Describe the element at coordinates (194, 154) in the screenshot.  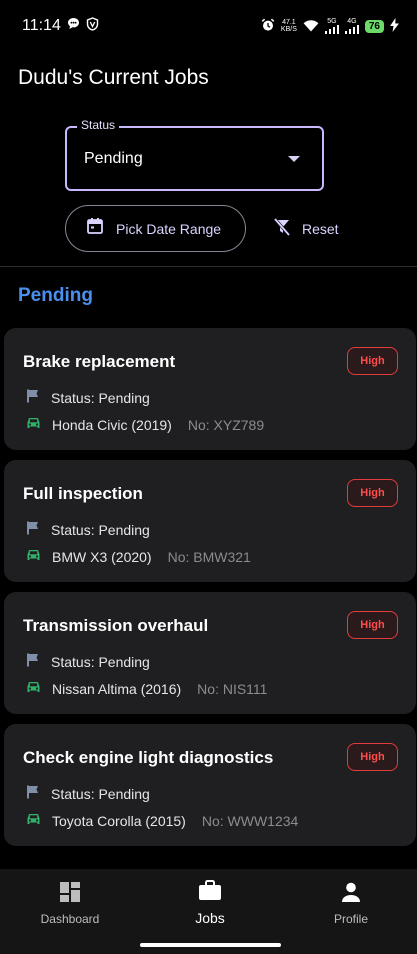
I see `status-dropdown: Status Pending` at that location.